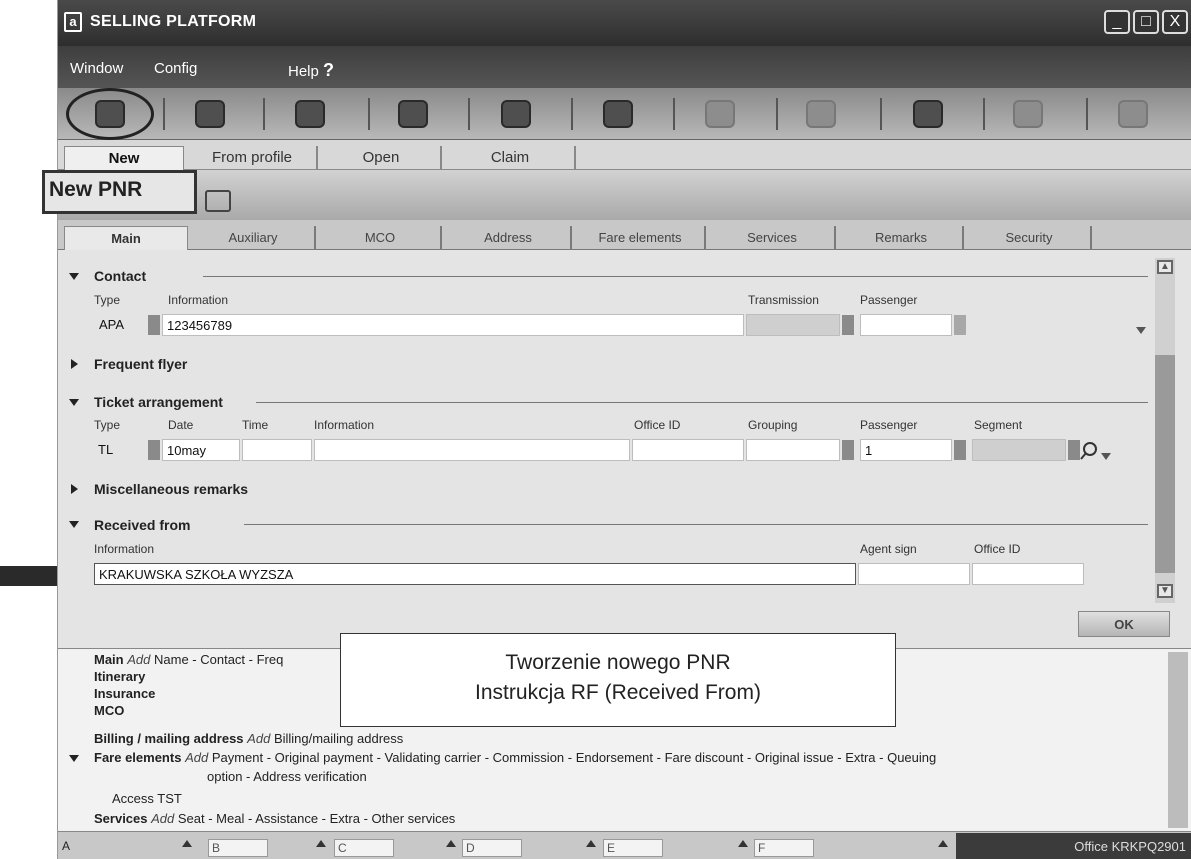 This screenshot has width=1191, height=859. Describe the element at coordinates (943, 843) in the screenshot. I see `office-up-icon` at that location.